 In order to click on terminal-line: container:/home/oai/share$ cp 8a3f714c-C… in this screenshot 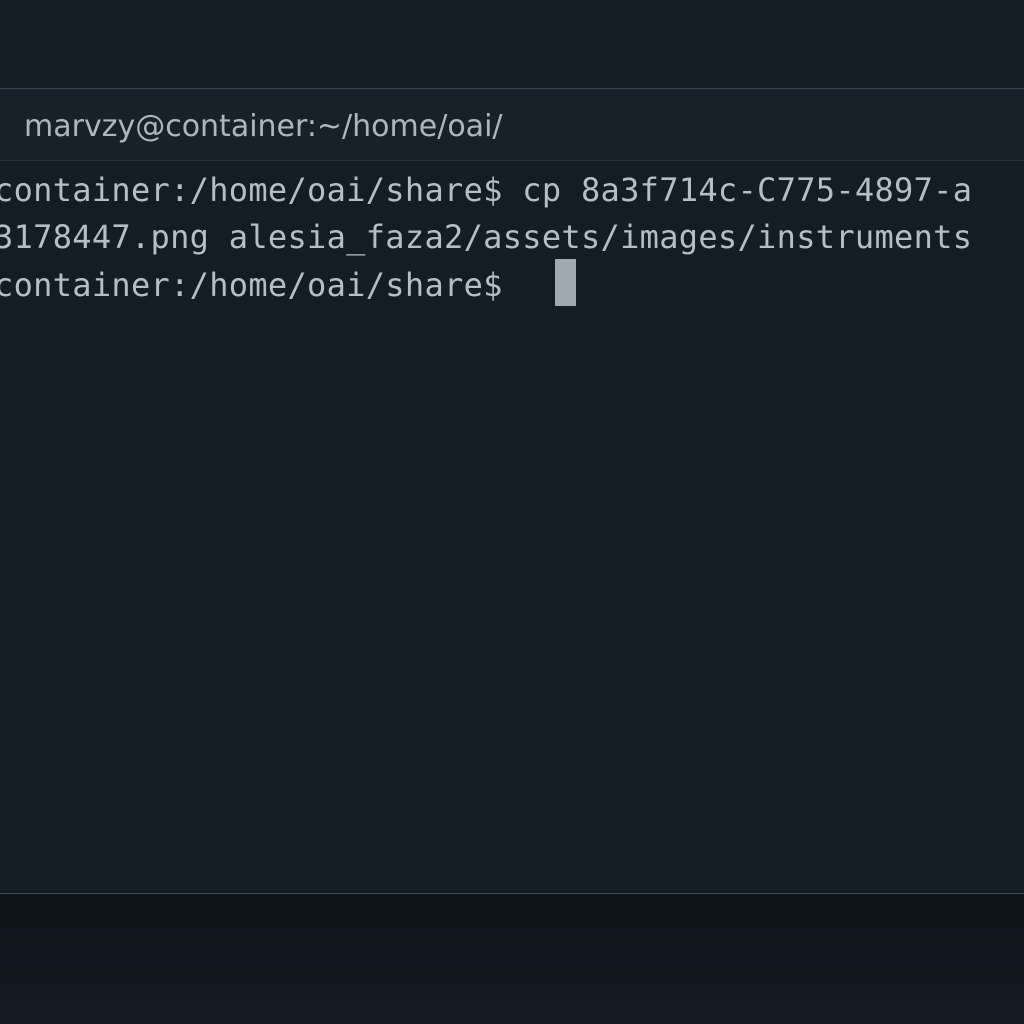, I will do `click(486, 190)`.